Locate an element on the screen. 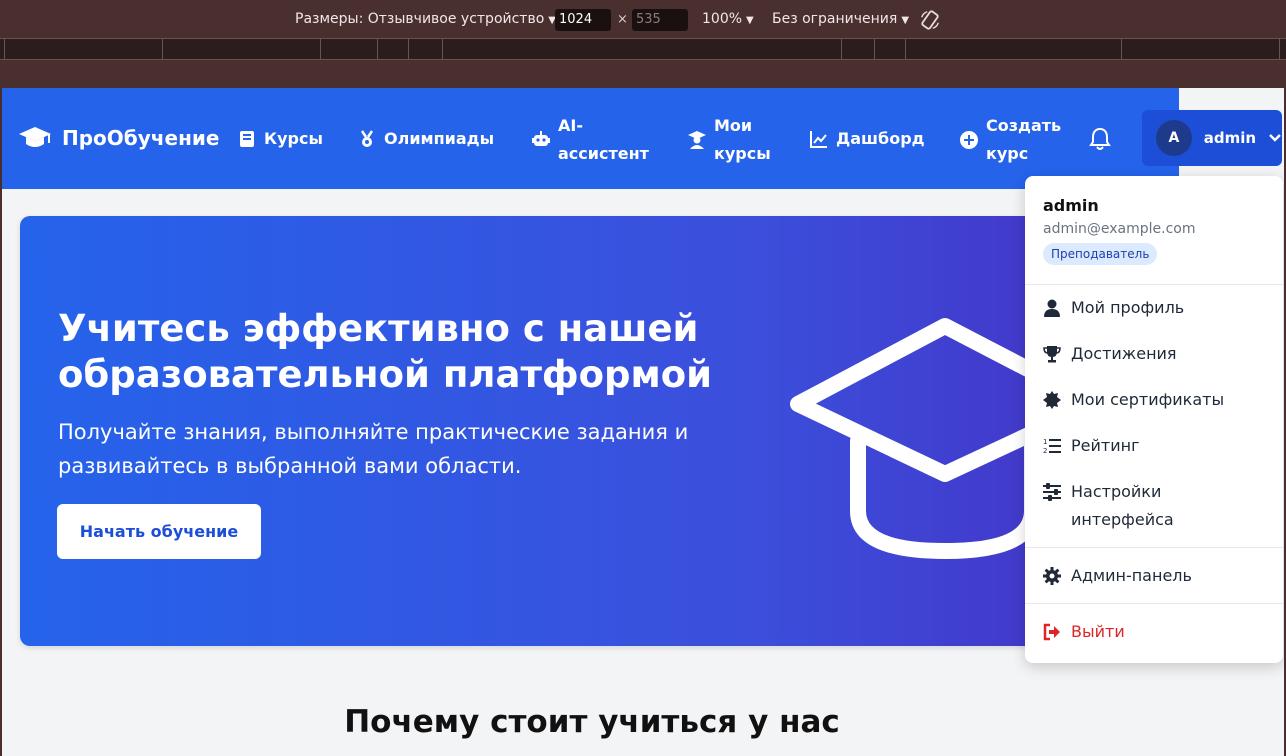 The height and width of the screenshot is (756, 1286). nav-ai-assistant: AI-ассистент is located at coordinates (597, 140).